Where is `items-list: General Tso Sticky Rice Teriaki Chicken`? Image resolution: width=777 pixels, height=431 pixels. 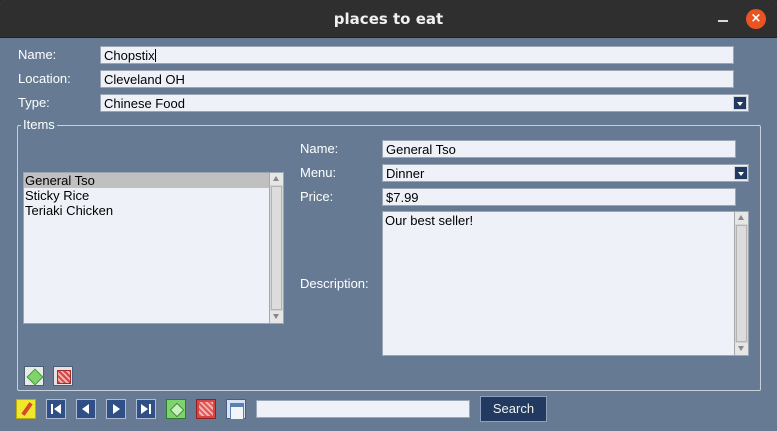 items-list: General Tso Sticky Rice Teriaki Chicken is located at coordinates (146, 195).